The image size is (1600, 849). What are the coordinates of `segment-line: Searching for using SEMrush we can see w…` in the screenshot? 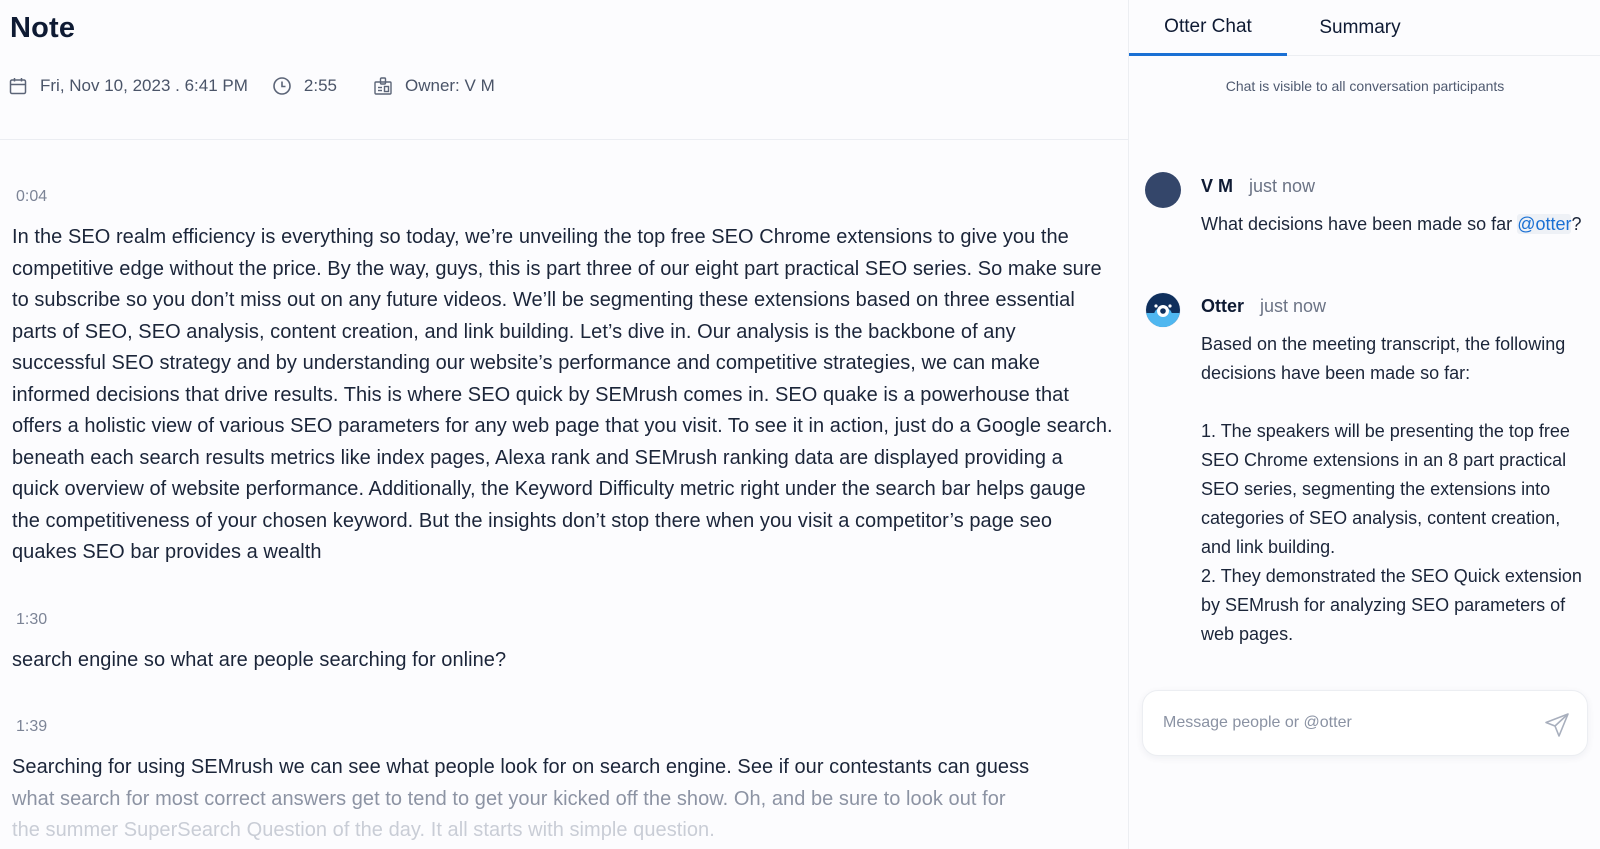 It's located at (521, 767).